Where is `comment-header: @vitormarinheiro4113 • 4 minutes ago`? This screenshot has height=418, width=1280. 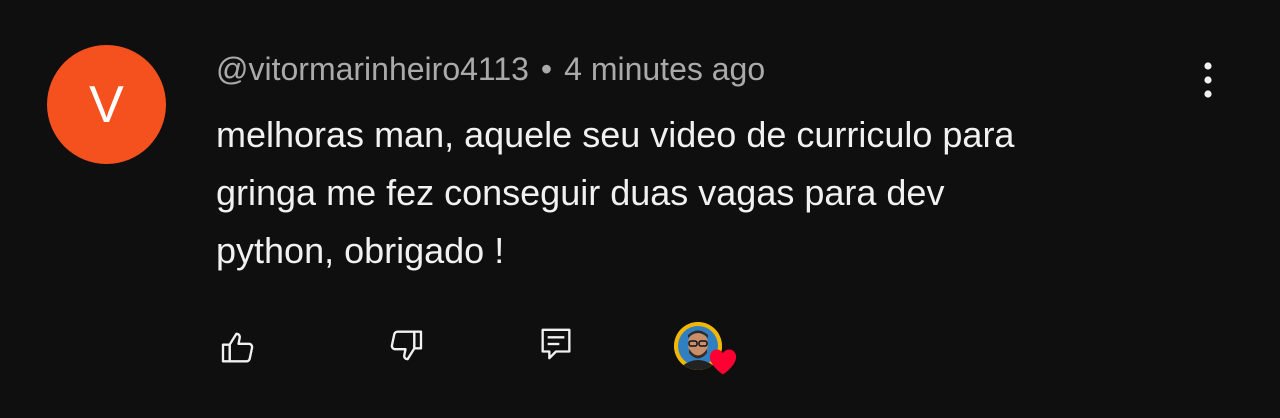 comment-header: @vitormarinheiro4113 • 4 minutes ago is located at coordinates (490, 69).